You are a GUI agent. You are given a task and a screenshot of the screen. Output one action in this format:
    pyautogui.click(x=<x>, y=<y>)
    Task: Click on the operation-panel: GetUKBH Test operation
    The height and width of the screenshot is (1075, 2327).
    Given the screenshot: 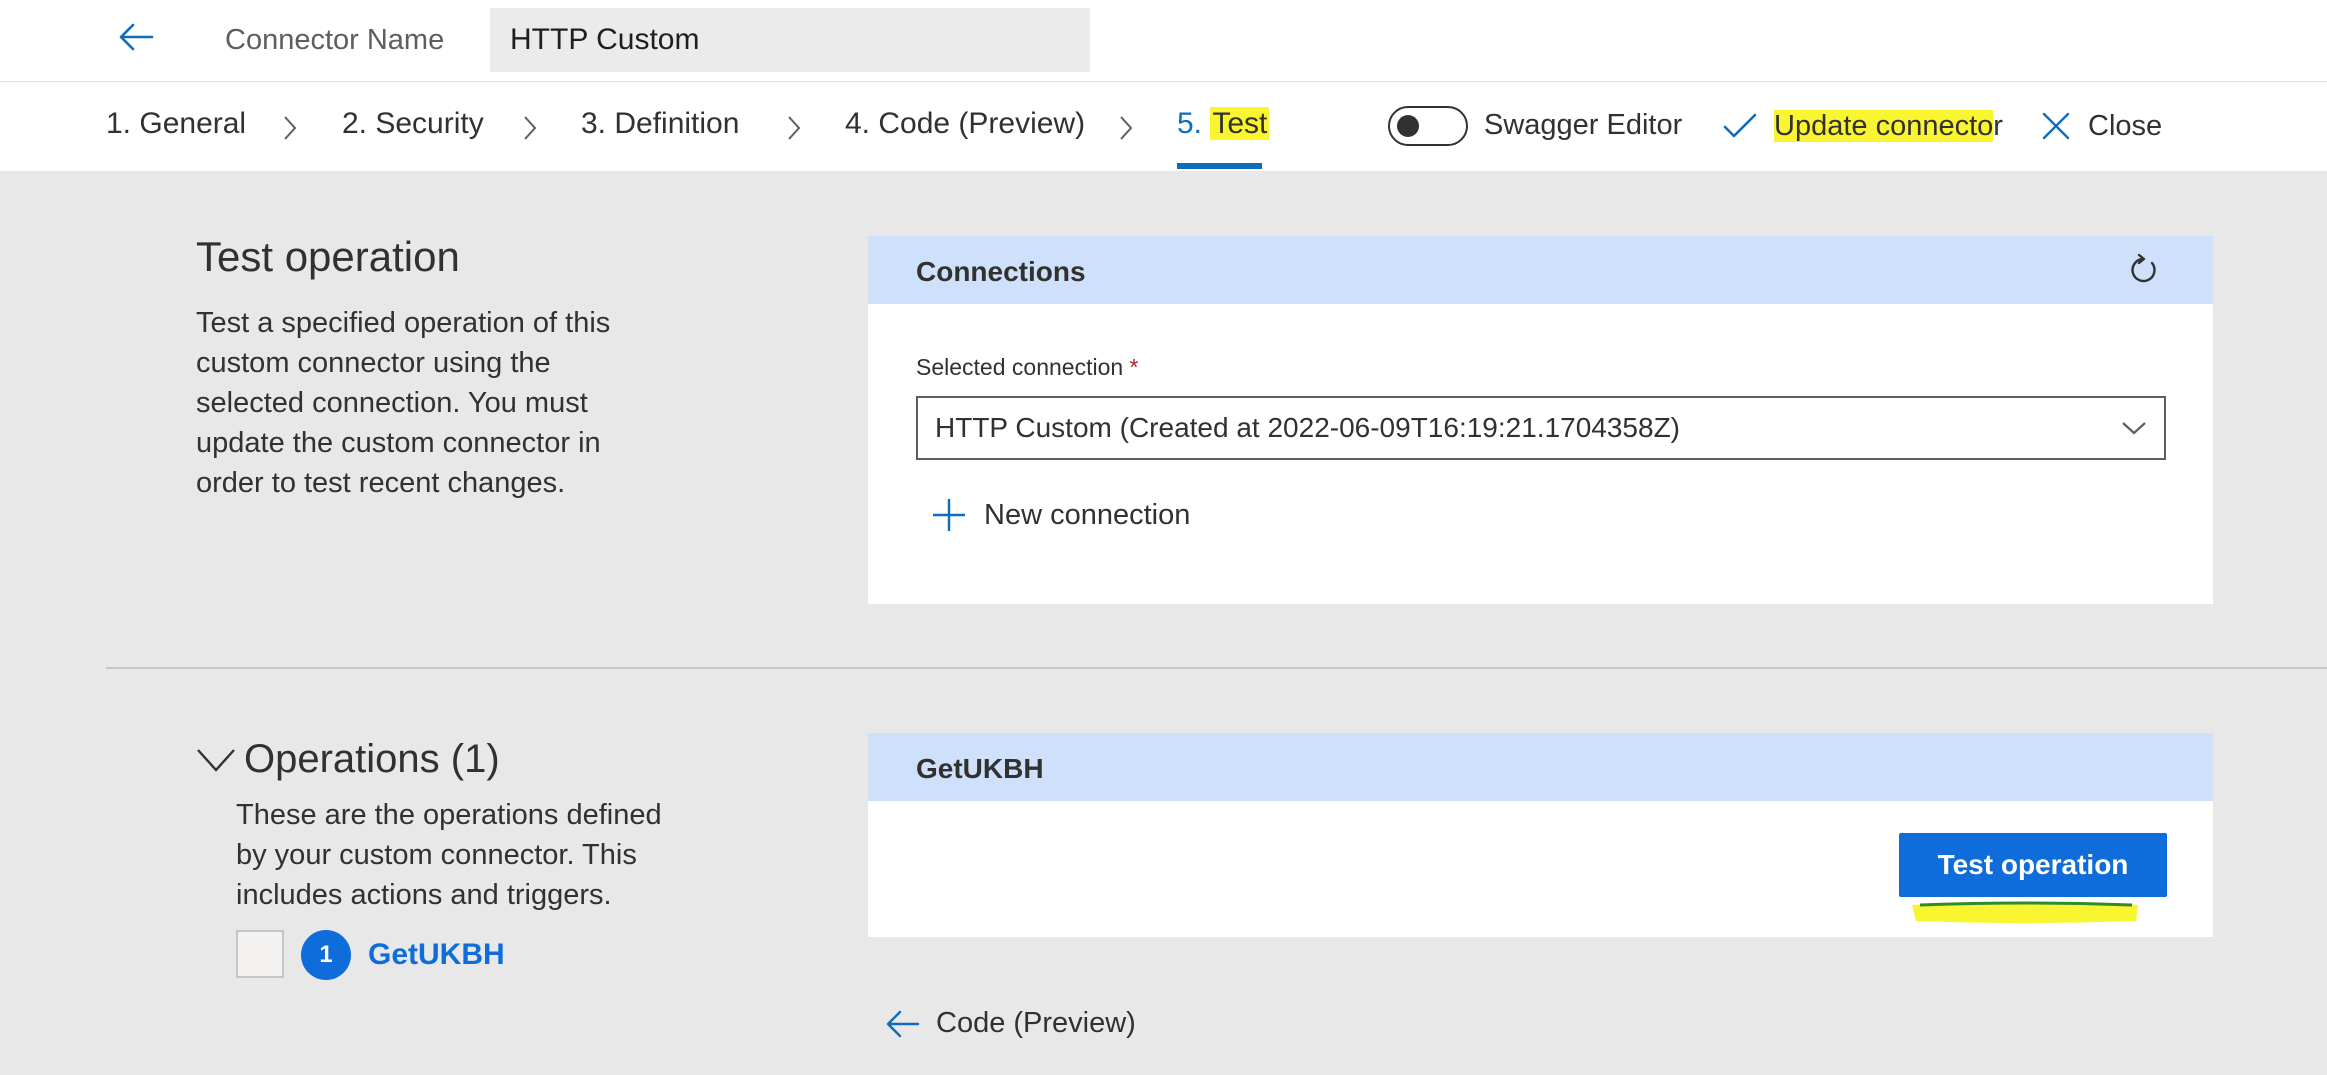 What is the action you would take?
    pyautogui.click(x=1540, y=835)
    